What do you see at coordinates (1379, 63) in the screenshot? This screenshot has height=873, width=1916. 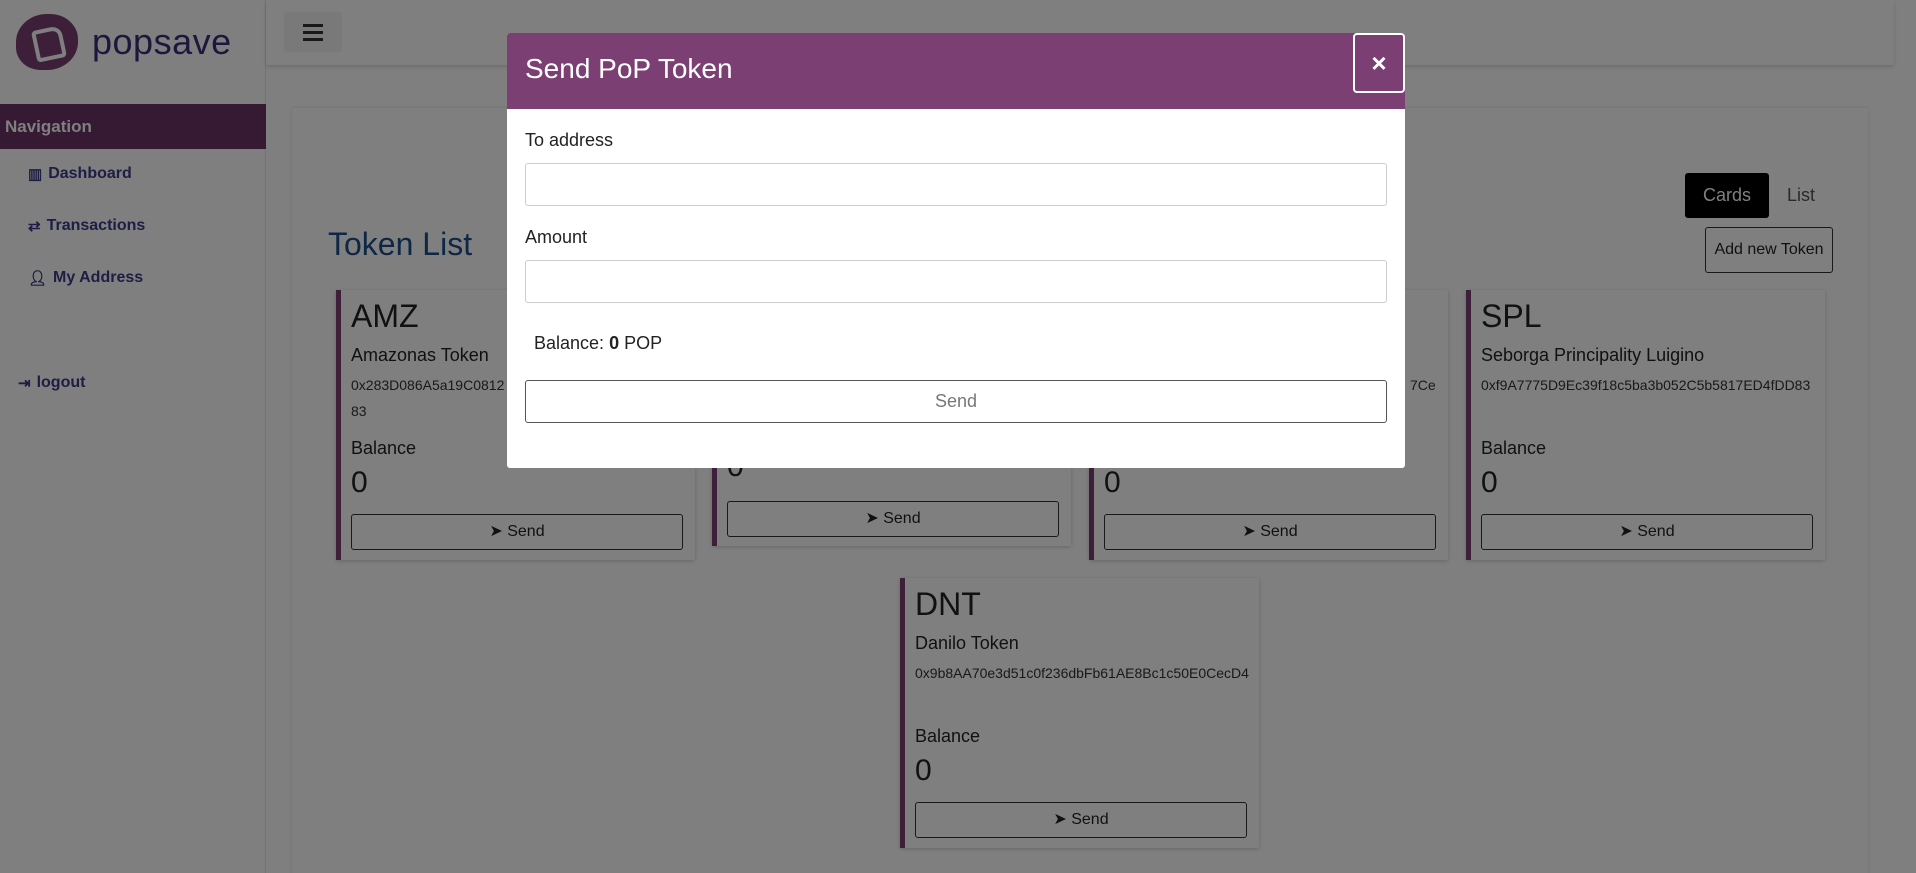 I see `close-button: ×` at bounding box center [1379, 63].